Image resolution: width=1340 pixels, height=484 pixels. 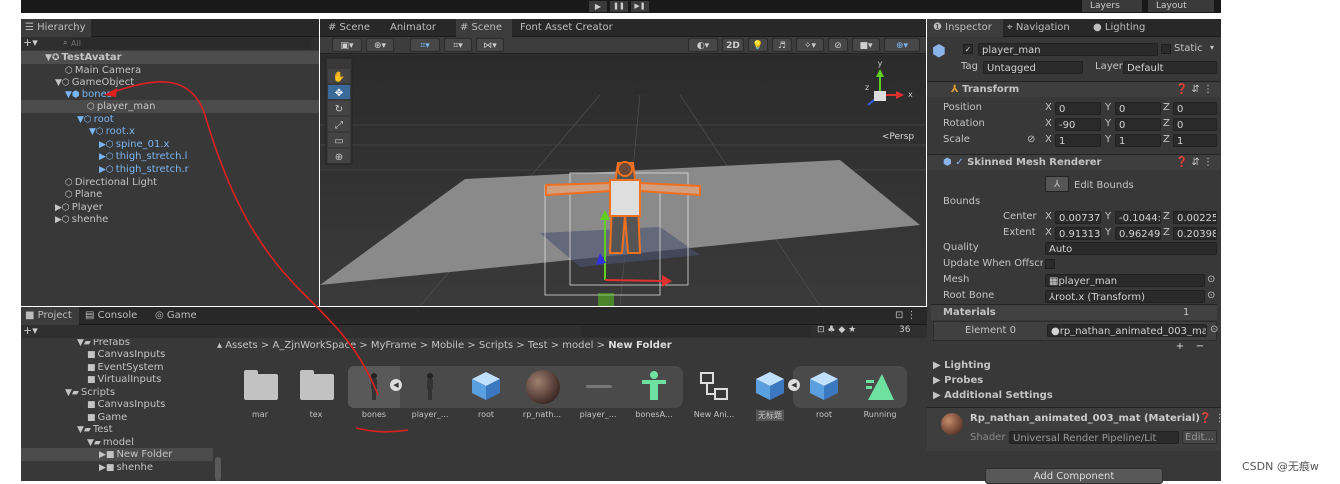 What do you see at coordinates (538, 345) in the screenshot?
I see `breadcrumb-item: Test` at bounding box center [538, 345].